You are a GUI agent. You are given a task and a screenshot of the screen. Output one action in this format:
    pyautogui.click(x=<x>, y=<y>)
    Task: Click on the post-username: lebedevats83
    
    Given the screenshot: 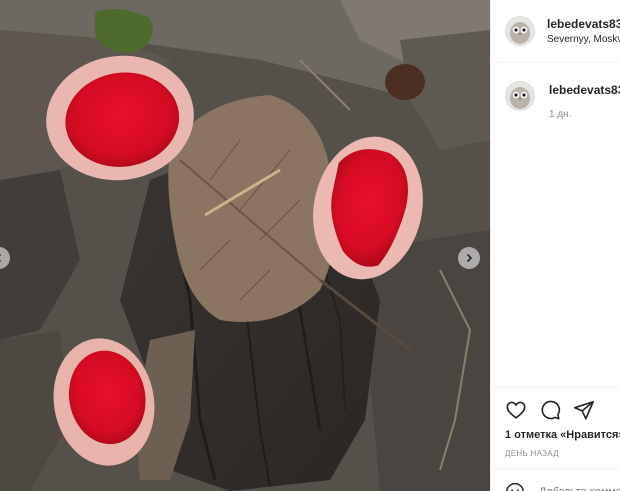 What is the action you would take?
    pyautogui.click(x=583, y=24)
    